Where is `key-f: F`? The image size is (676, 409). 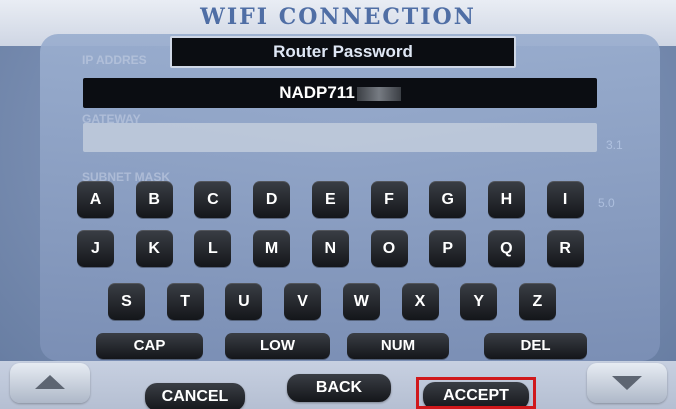 key-f: F is located at coordinates (389, 199).